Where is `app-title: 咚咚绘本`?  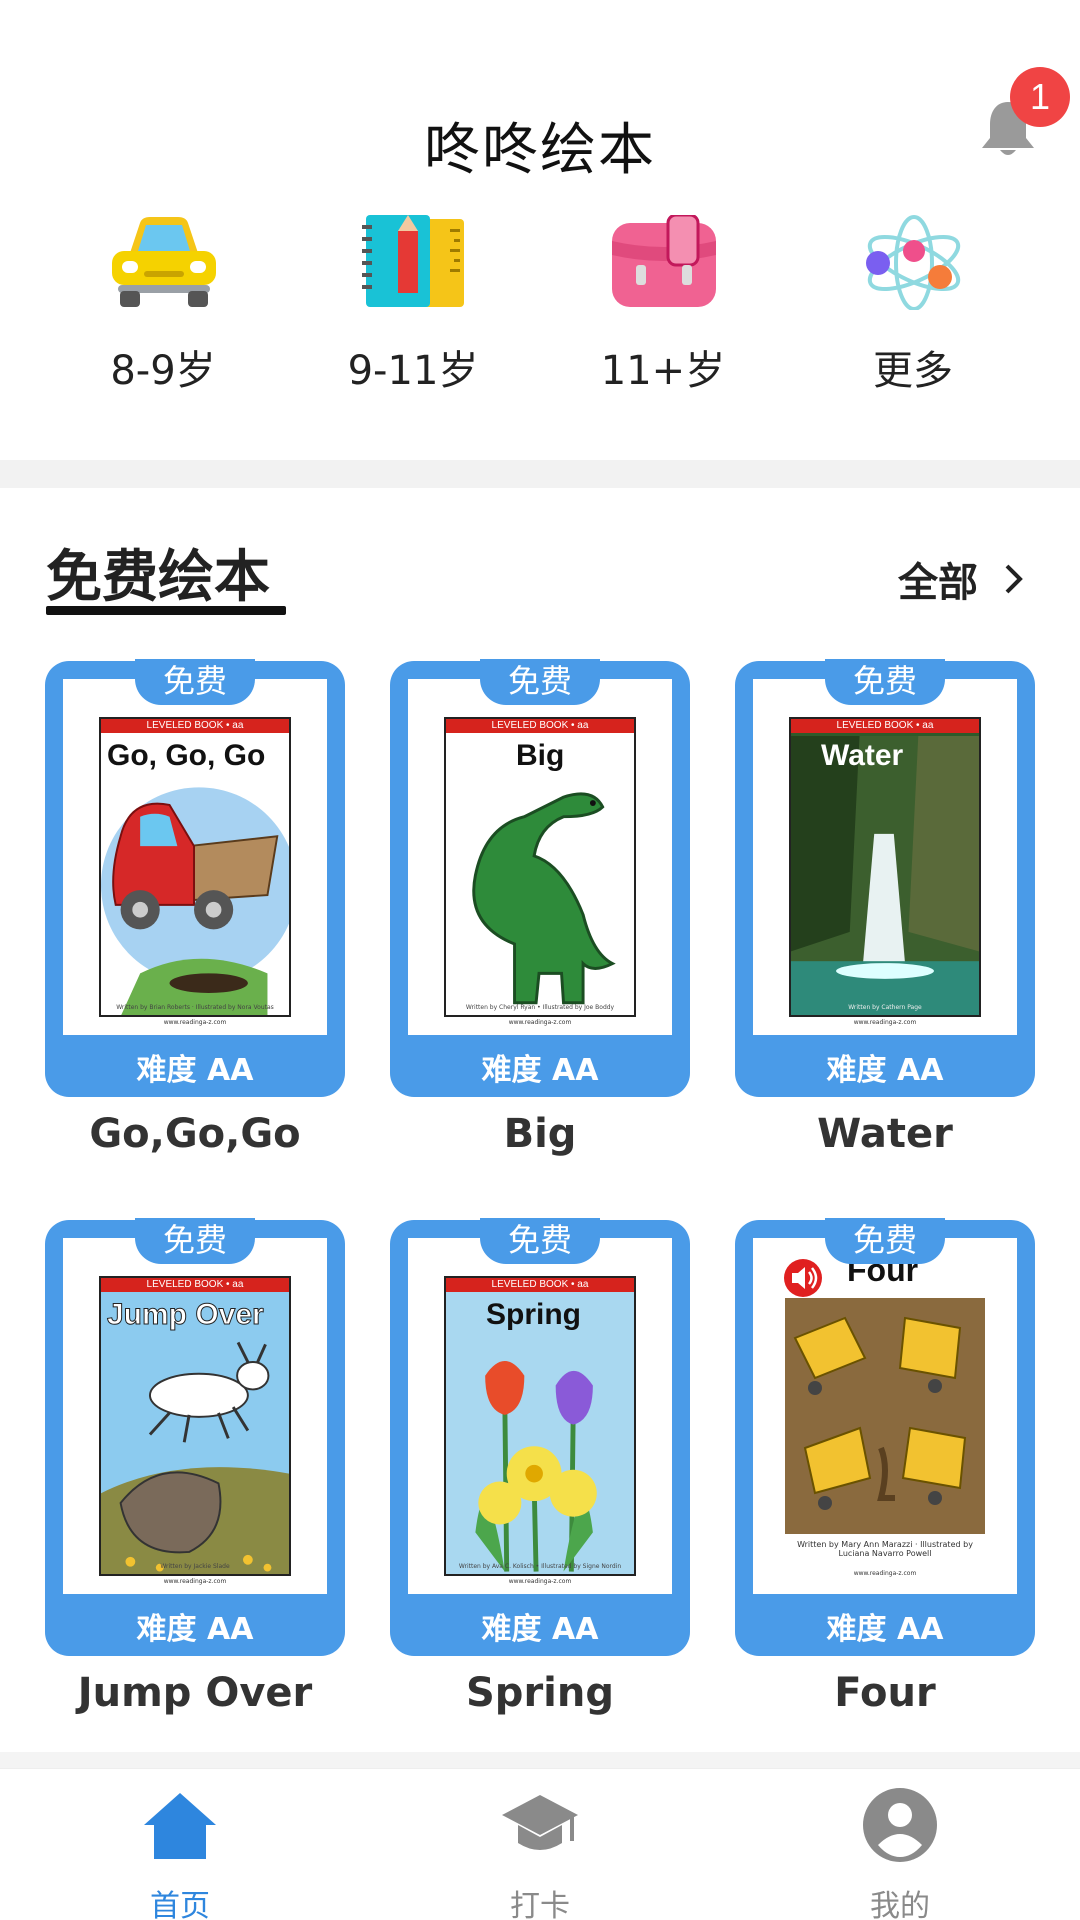 app-title: 咚咚绘本 is located at coordinates (540, 150).